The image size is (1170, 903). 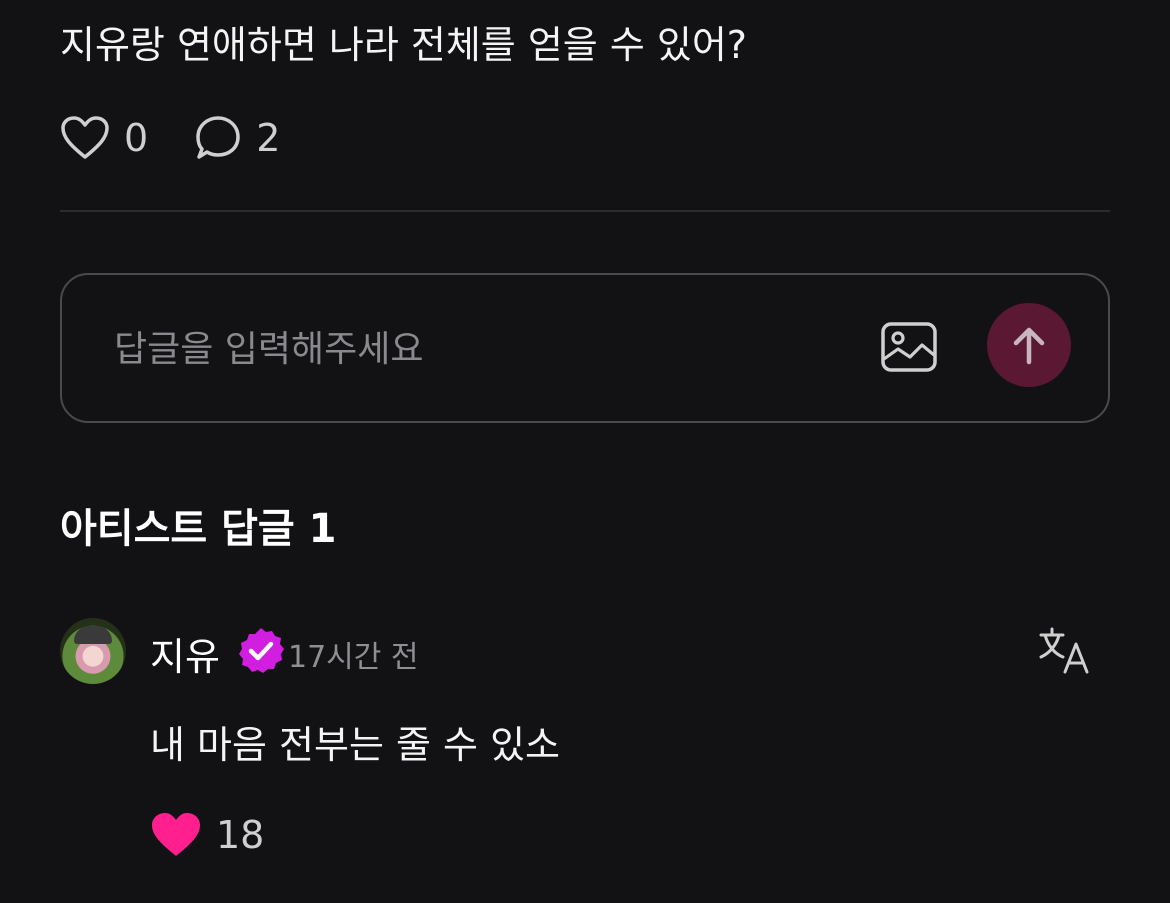 I want to click on heart-filled-icon, so click(x=176, y=834).